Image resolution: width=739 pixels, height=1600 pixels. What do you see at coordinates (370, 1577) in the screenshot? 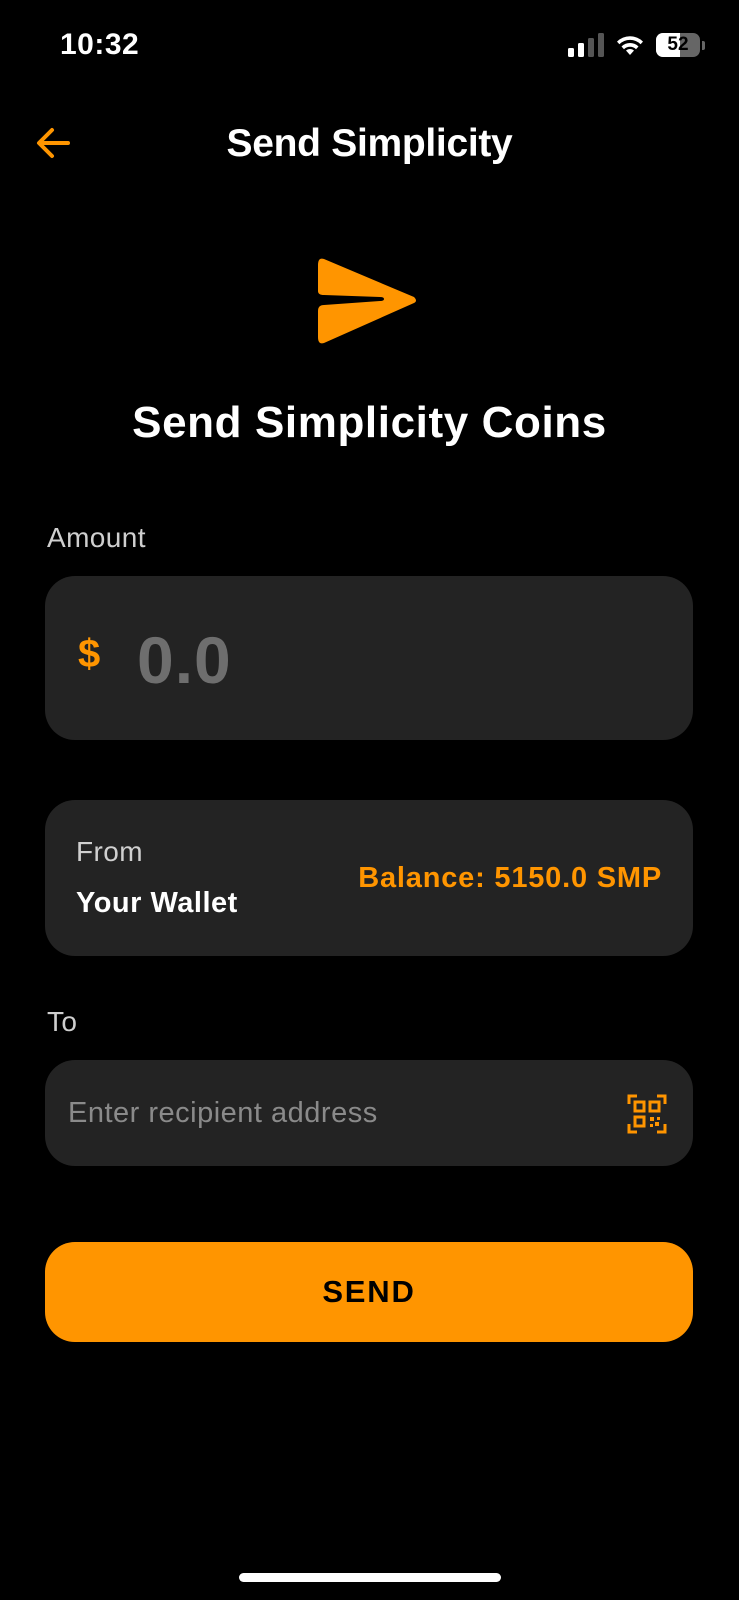
I see `home-indicator` at bounding box center [370, 1577].